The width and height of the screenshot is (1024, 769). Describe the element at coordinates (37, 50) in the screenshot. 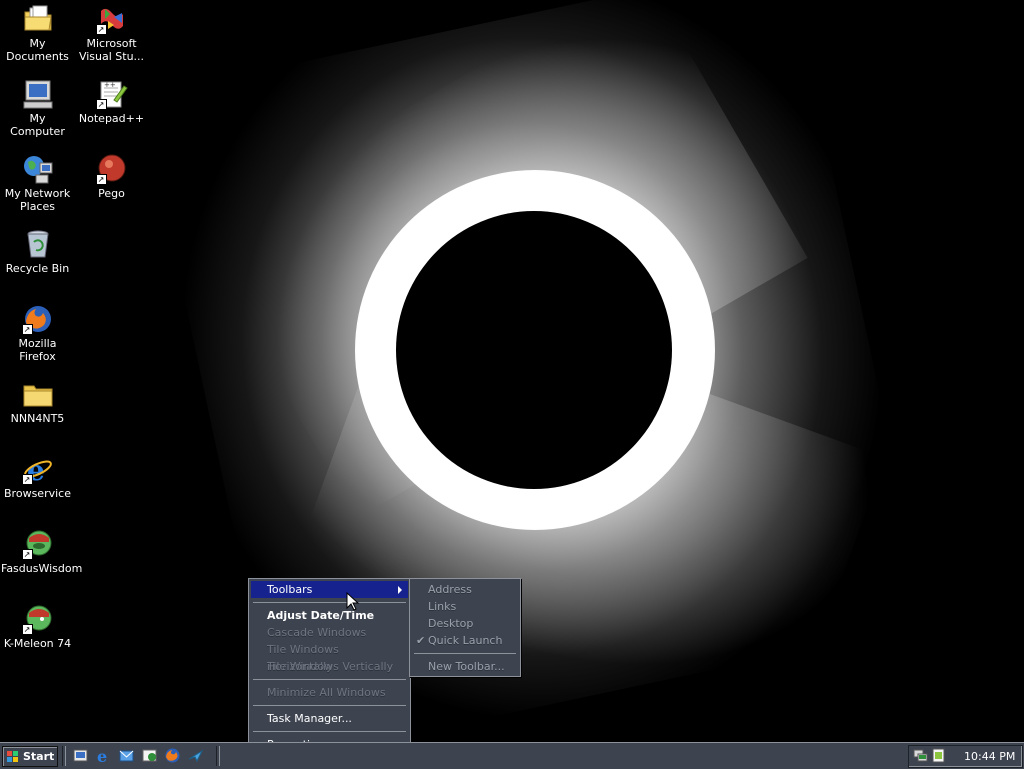

I see `desktop-icon-label: My Documents` at that location.